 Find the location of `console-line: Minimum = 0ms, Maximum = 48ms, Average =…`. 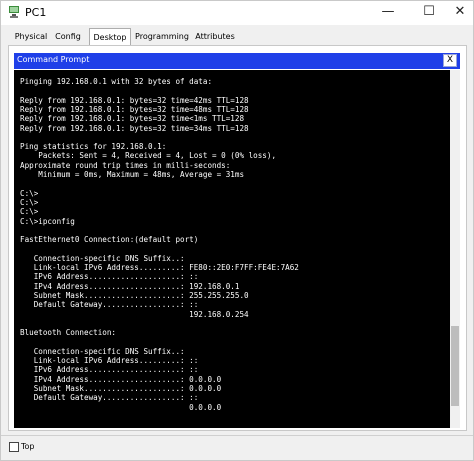

console-line: Minimum = 0ms, Maximum = 48ms, Average =… is located at coordinates (132, 174).